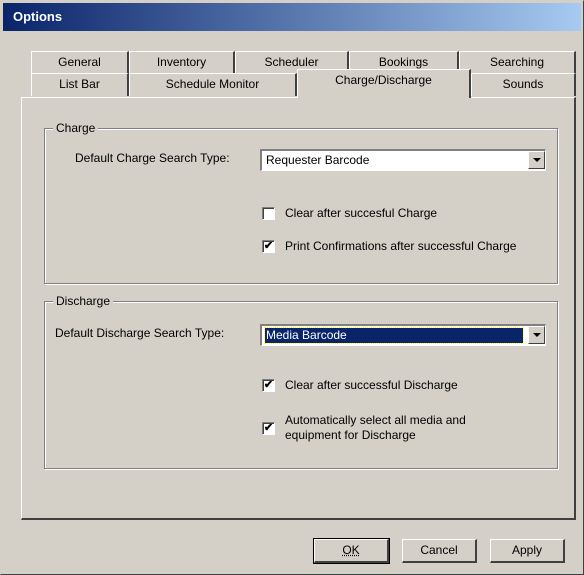 The image size is (584, 575). I want to click on apply-button: Apply, so click(527, 551).